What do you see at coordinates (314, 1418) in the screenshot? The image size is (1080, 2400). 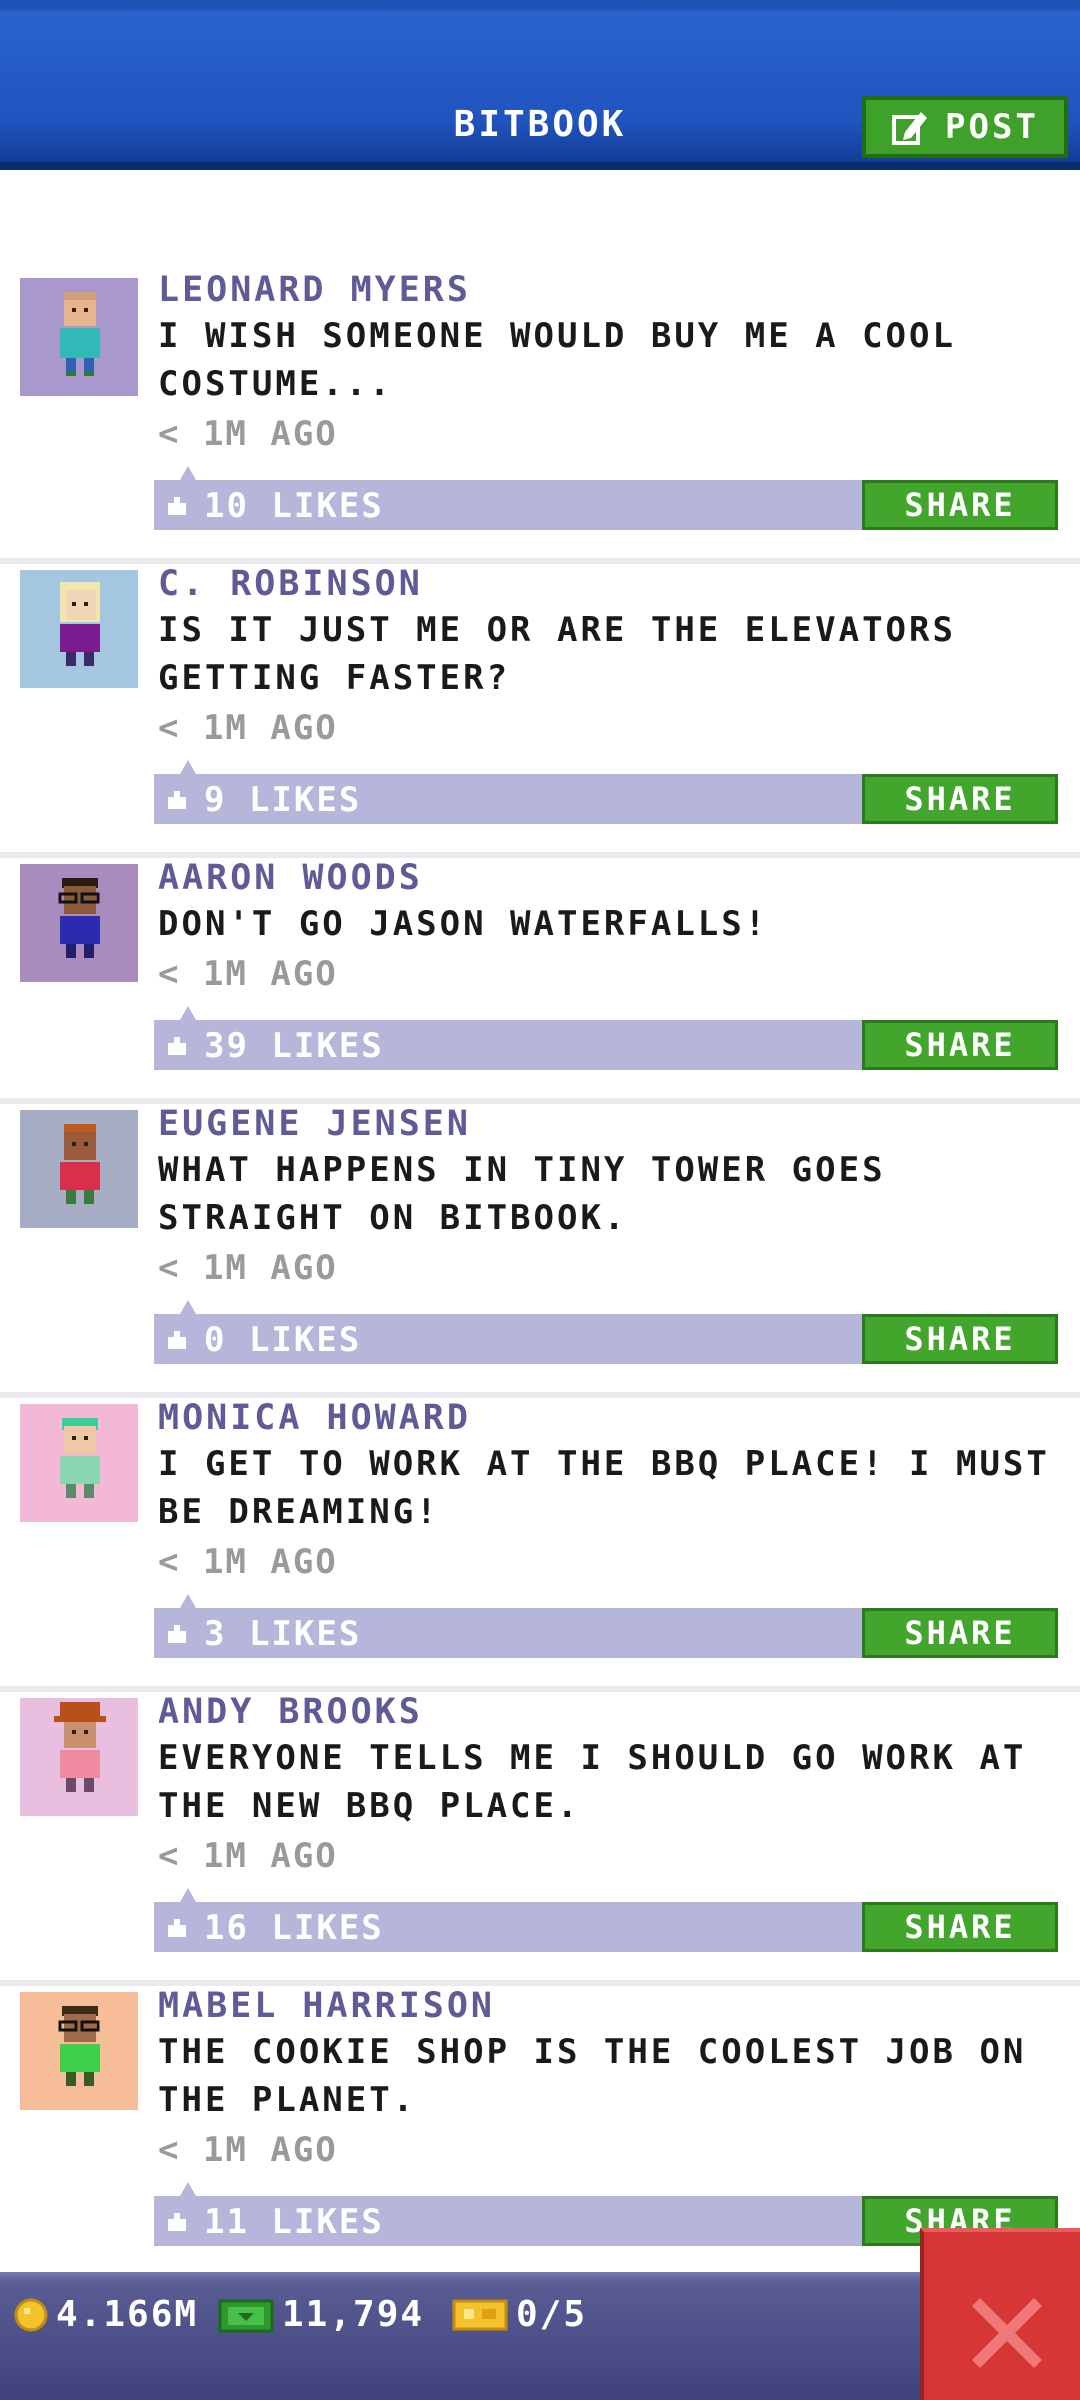 I see `post-author: MONICA HOWARD` at bounding box center [314, 1418].